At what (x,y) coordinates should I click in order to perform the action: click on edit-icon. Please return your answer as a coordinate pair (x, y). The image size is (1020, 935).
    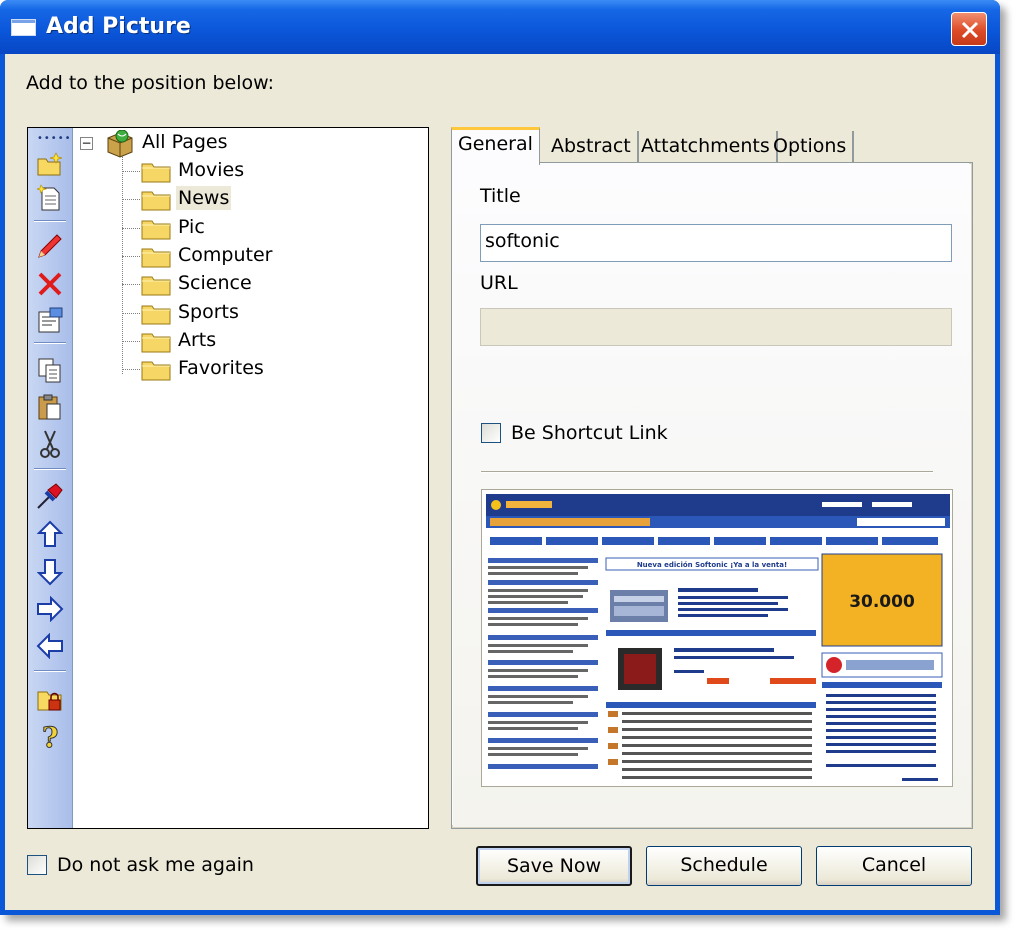
    Looking at the image, I should click on (50, 247).